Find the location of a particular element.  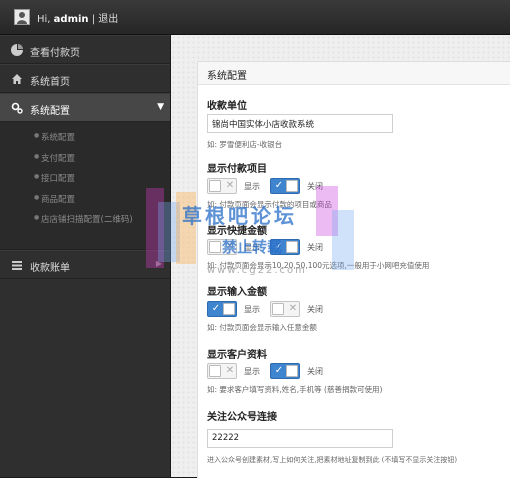

watermark-line-1: 草根吧论坛 is located at coordinates (239, 216).